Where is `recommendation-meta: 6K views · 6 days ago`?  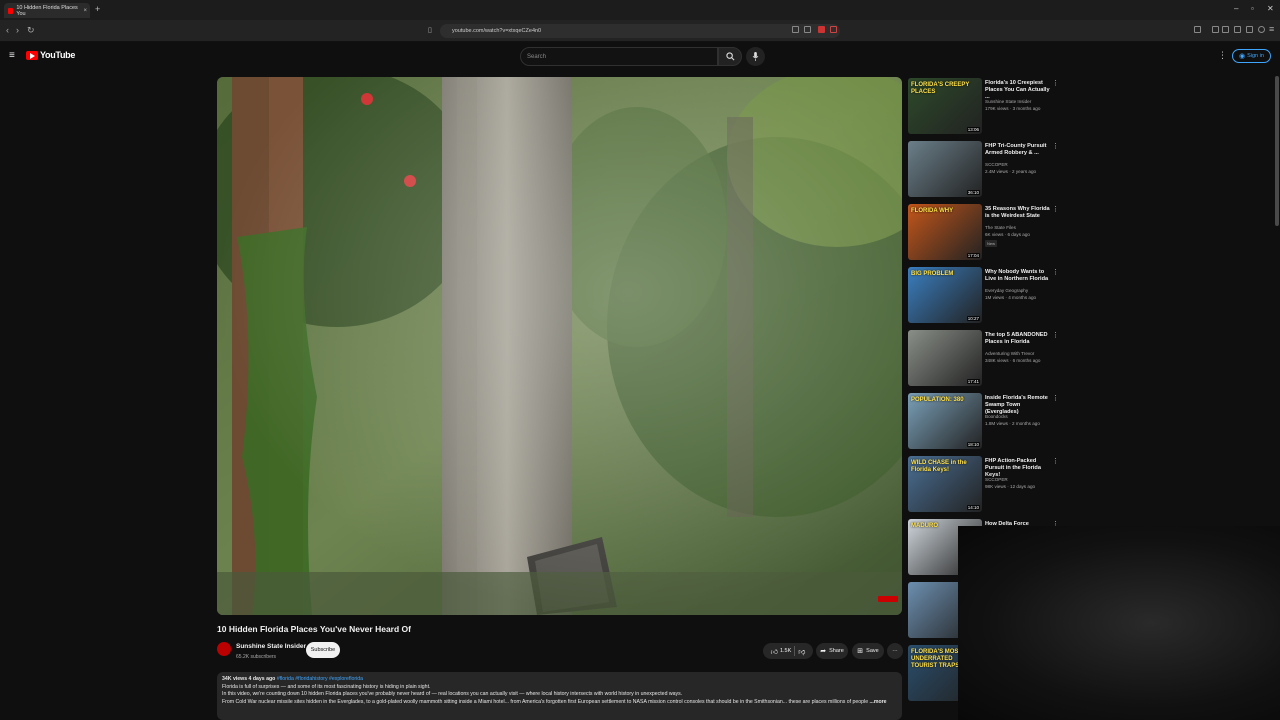 recommendation-meta: 6K views · 6 days ago is located at coordinates (1007, 234).